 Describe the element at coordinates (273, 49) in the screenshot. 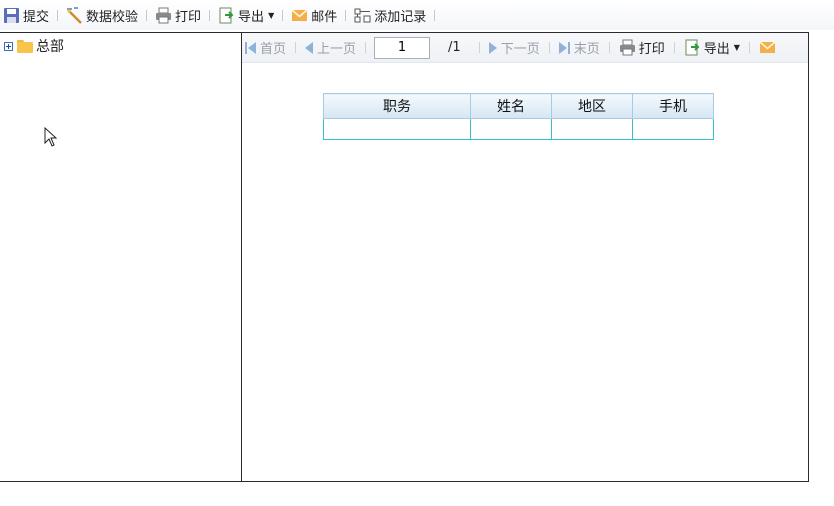

I see `first-page-label: 首页` at that location.